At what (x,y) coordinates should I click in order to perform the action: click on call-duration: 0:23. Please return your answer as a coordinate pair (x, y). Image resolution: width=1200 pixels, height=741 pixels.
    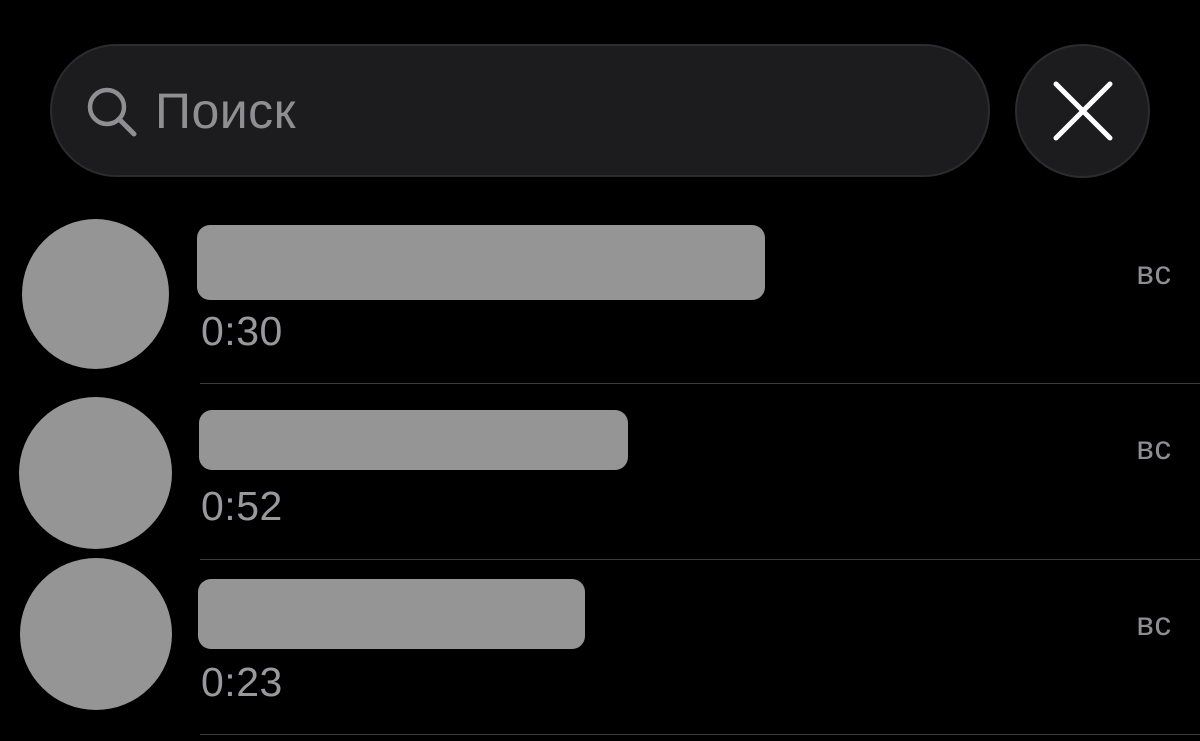
    Looking at the image, I should click on (242, 682).